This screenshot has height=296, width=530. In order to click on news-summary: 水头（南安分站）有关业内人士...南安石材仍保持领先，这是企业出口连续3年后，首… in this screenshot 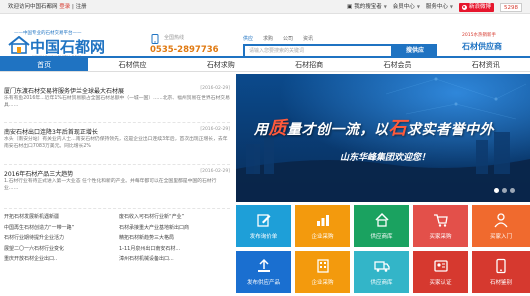, I will do `click(116, 143)`.